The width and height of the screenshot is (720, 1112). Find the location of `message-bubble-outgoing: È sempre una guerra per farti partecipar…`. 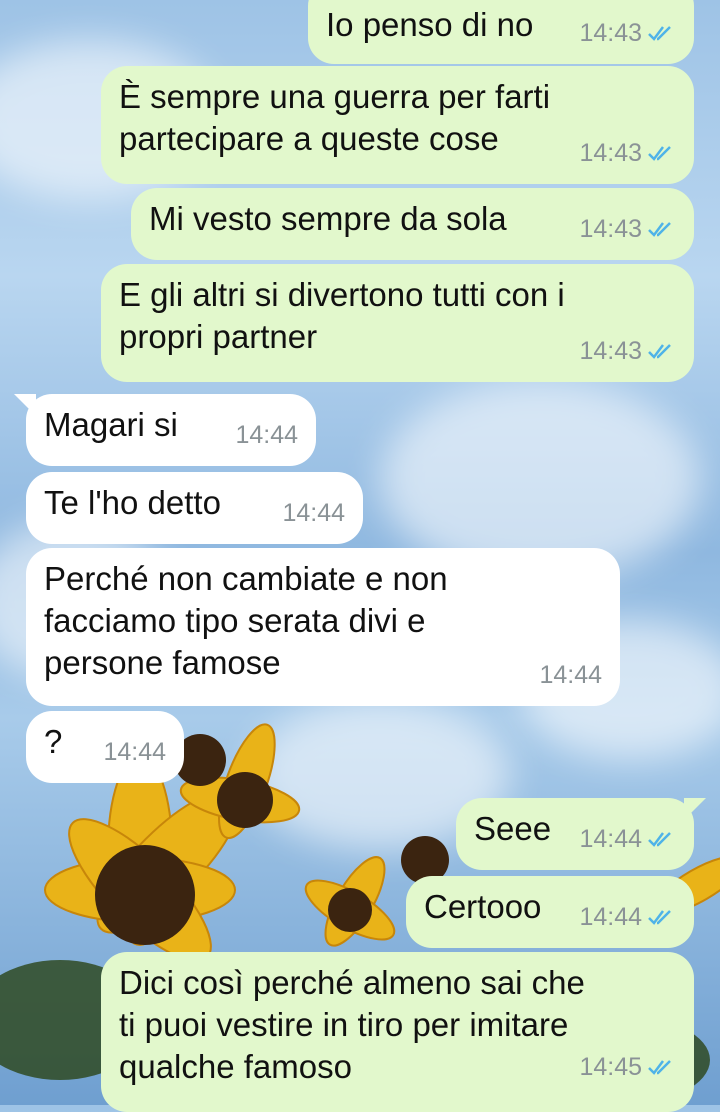

message-bubble-outgoing: È sempre una guerra per farti partecipar… is located at coordinates (397, 125).